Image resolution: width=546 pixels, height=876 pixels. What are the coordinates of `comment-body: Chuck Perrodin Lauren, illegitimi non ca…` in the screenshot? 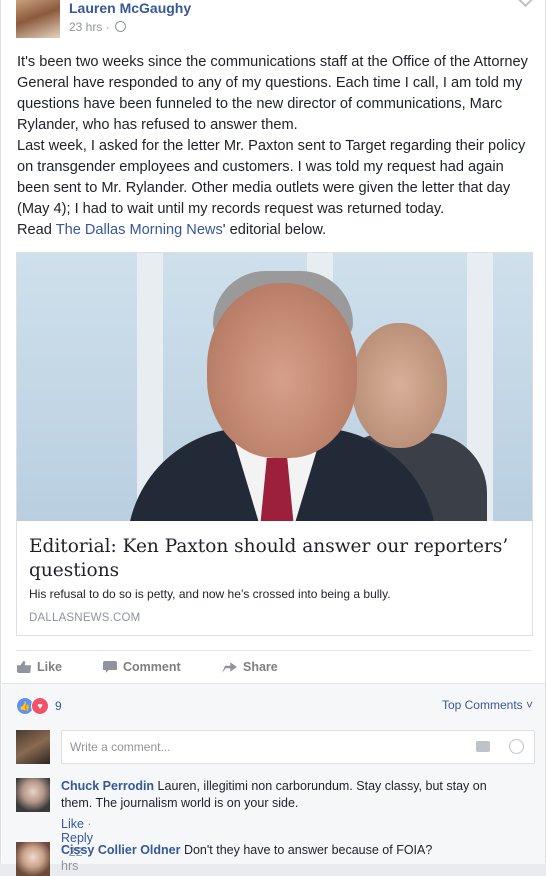 It's located at (291, 795).